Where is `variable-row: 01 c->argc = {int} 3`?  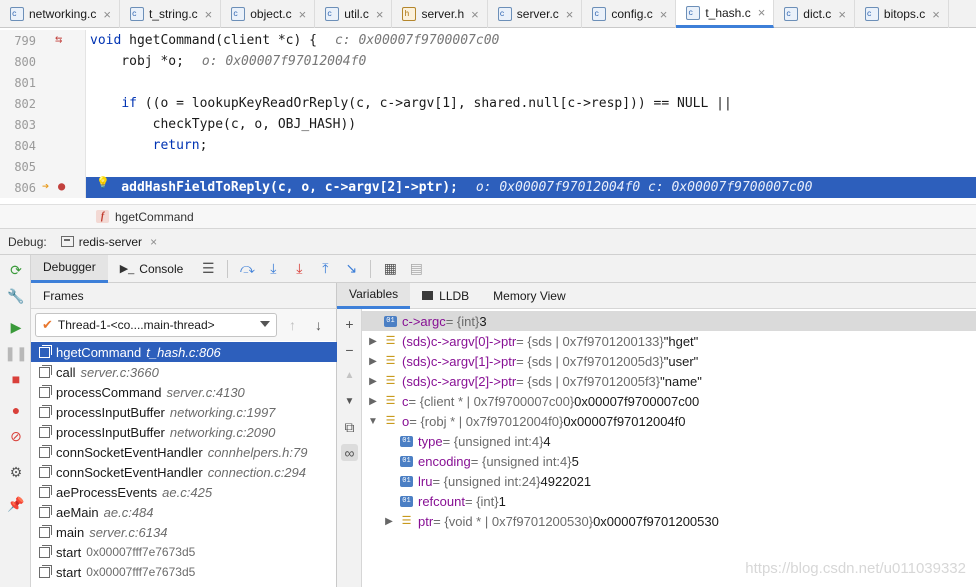 variable-row: 01 c->argc = {int} 3 is located at coordinates (669, 321).